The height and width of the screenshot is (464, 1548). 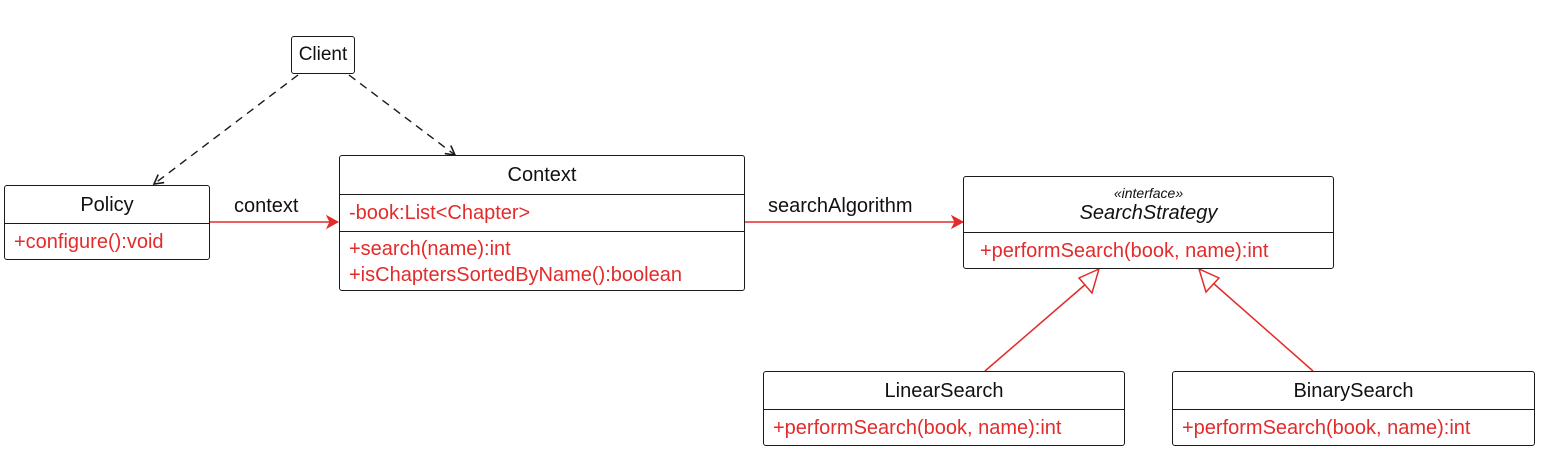 I want to click on realization-linearsearch-head, so click(x=1089, y=281).